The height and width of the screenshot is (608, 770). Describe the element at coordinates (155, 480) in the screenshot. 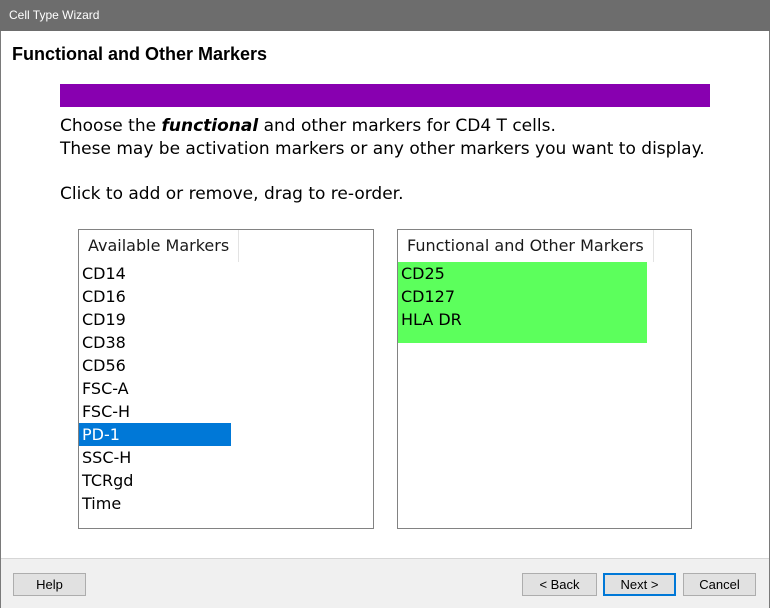

I see `available-marker-item: TCRgd` at that location.